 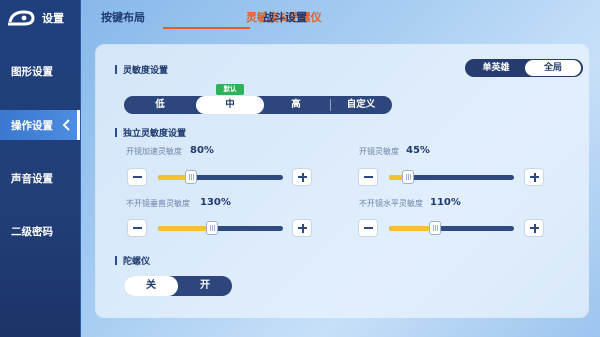 What do you see at coordinates (206, 28) in the screenshot?
I see `active-tab-underline` at bounding box center [206, 28].